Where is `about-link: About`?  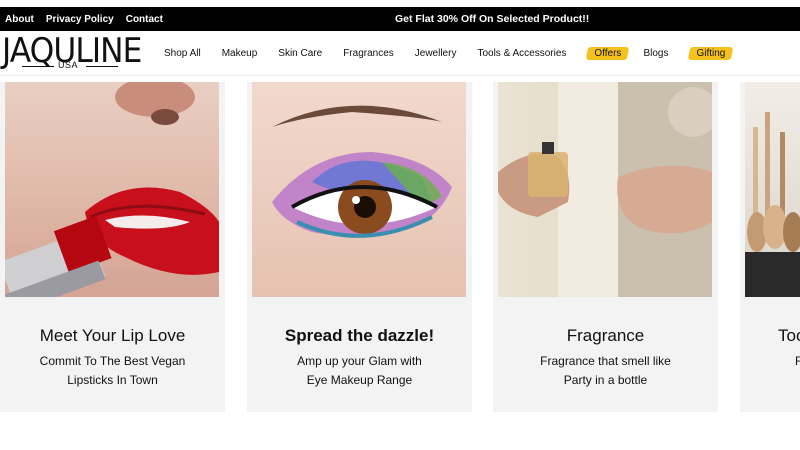 about-link: About is located at coordinates (19, 19).